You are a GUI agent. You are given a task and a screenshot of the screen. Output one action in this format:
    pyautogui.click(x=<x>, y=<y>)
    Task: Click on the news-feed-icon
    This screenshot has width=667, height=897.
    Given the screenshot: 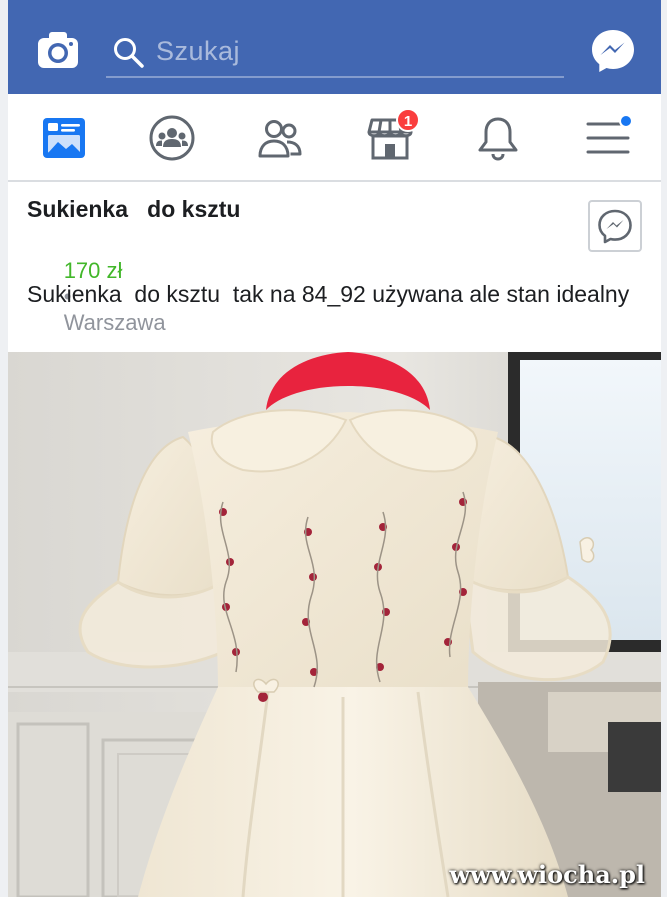 What is the action you would take?
    pyautogui.click(x=64, y=138)
    